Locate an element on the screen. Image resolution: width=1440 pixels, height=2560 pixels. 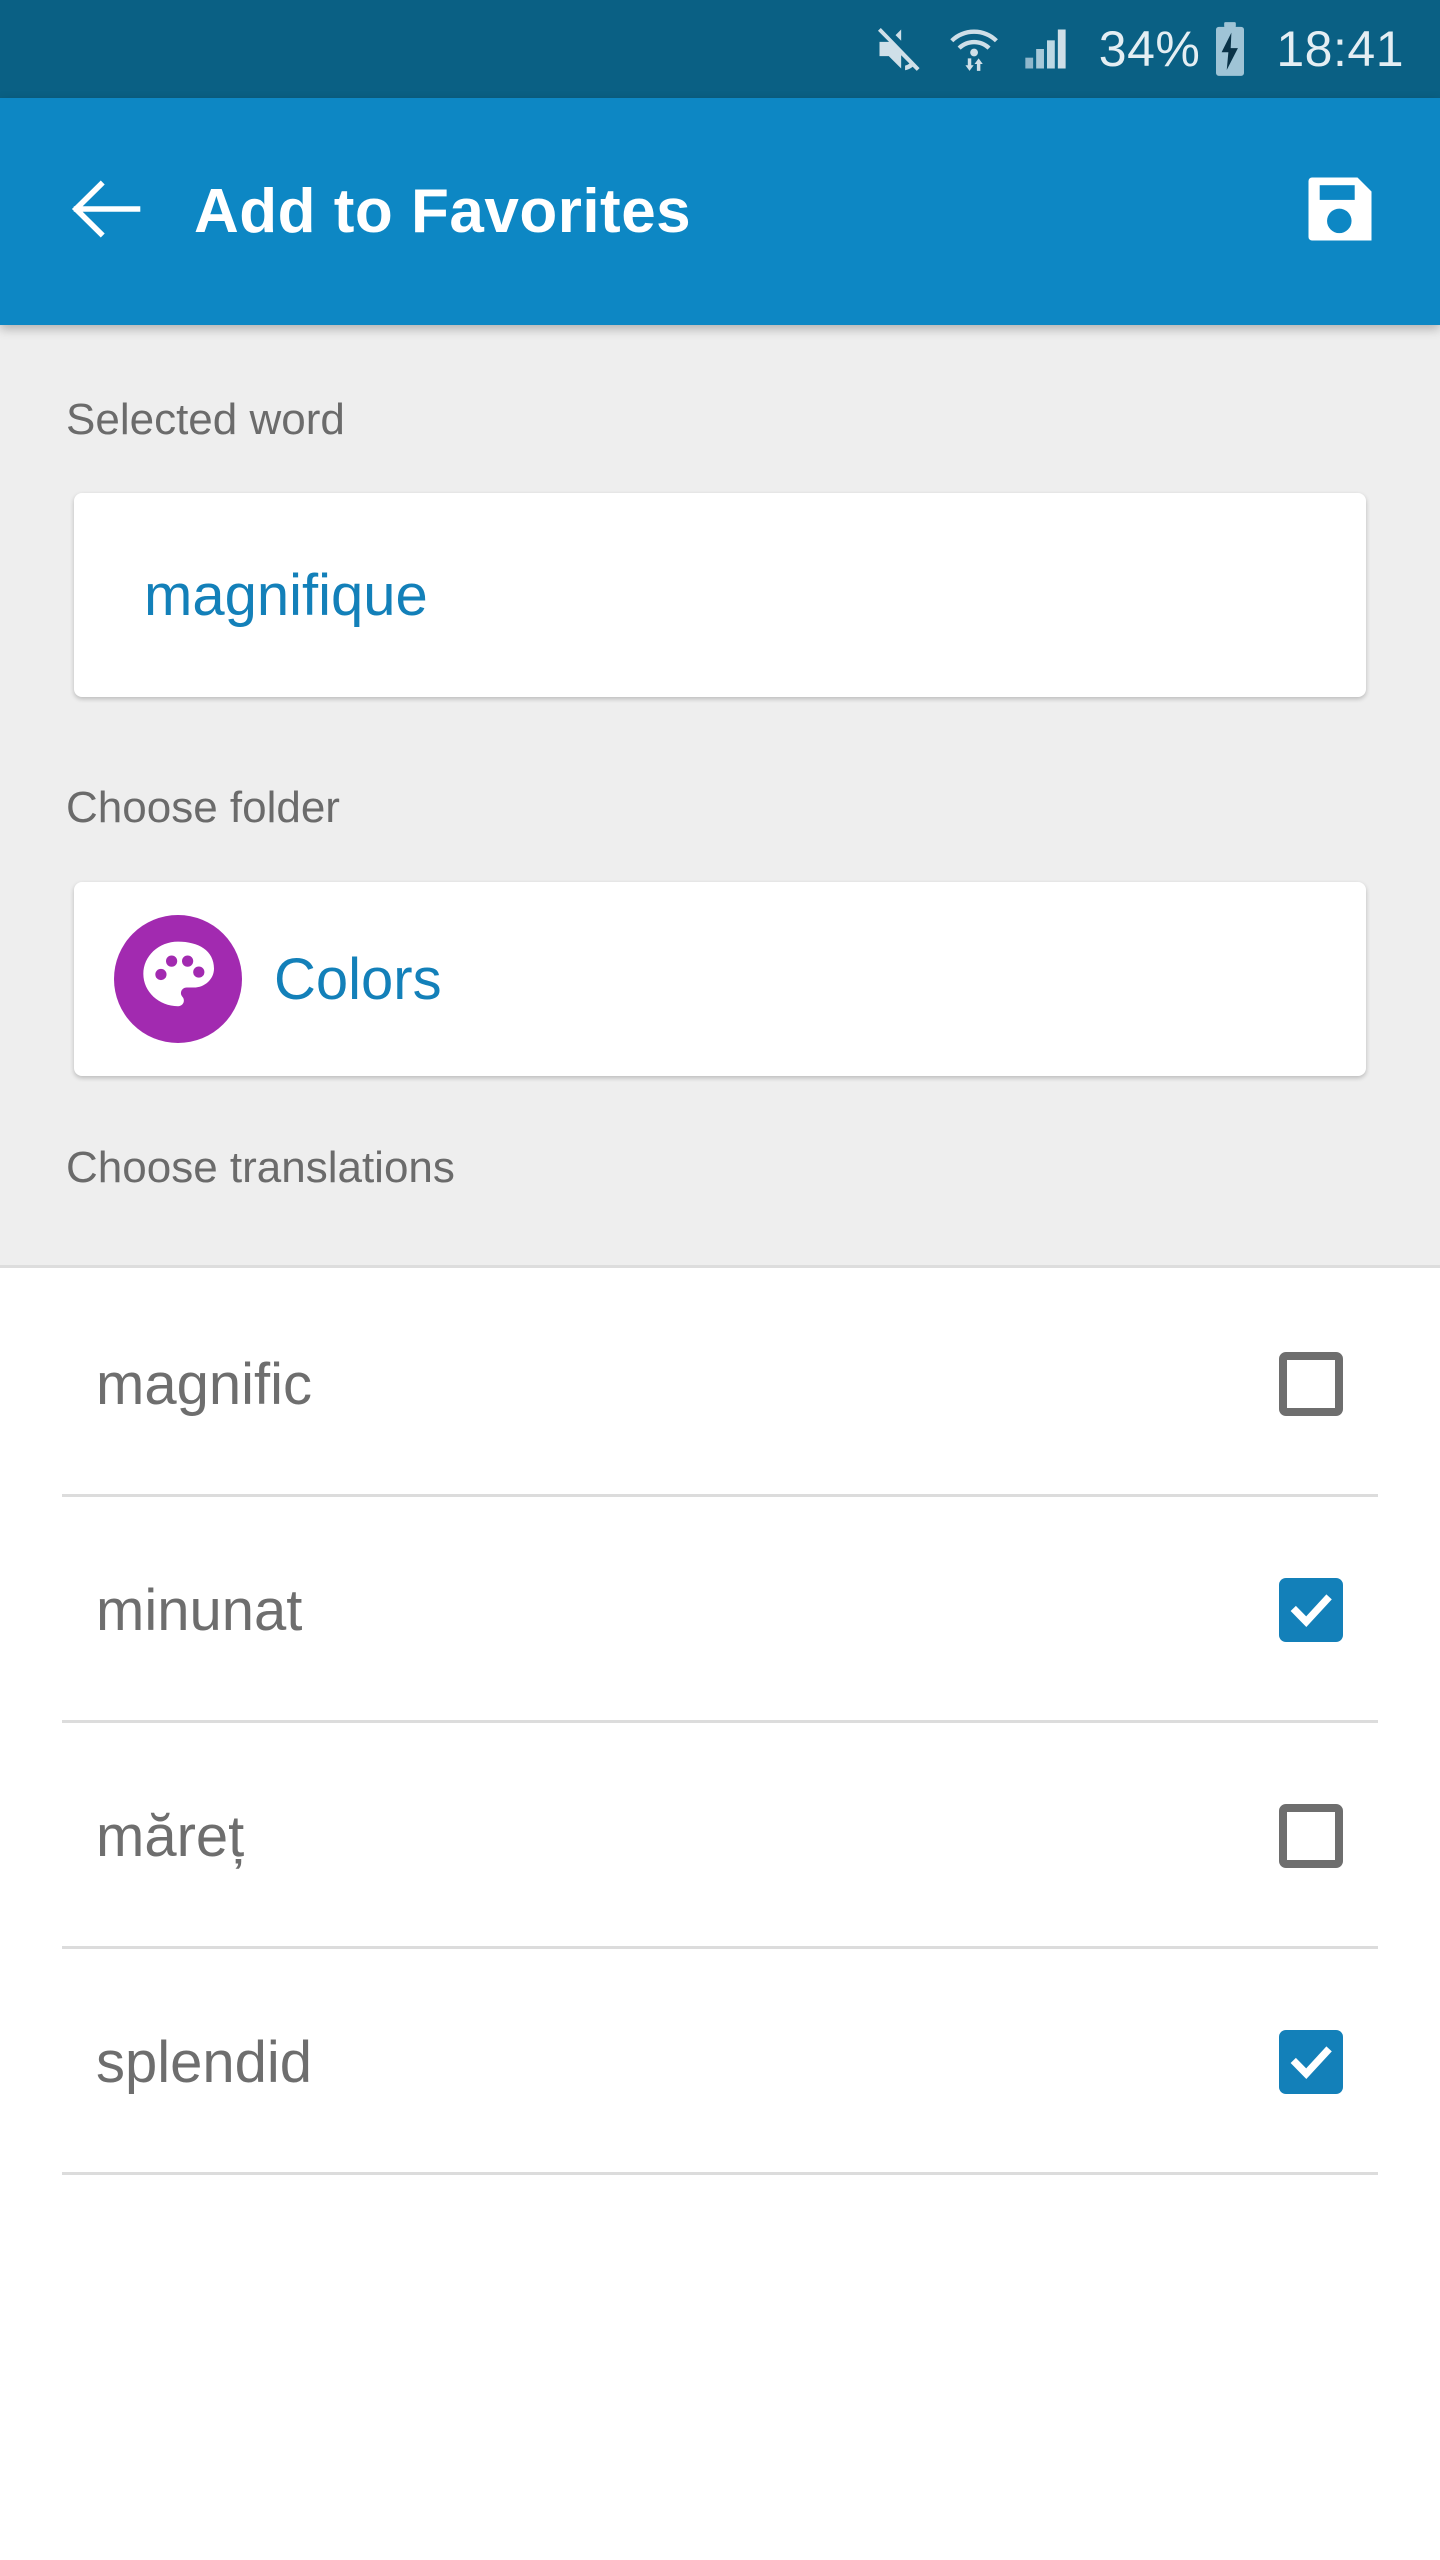
row-divider is located at coordinates (720, 2173).